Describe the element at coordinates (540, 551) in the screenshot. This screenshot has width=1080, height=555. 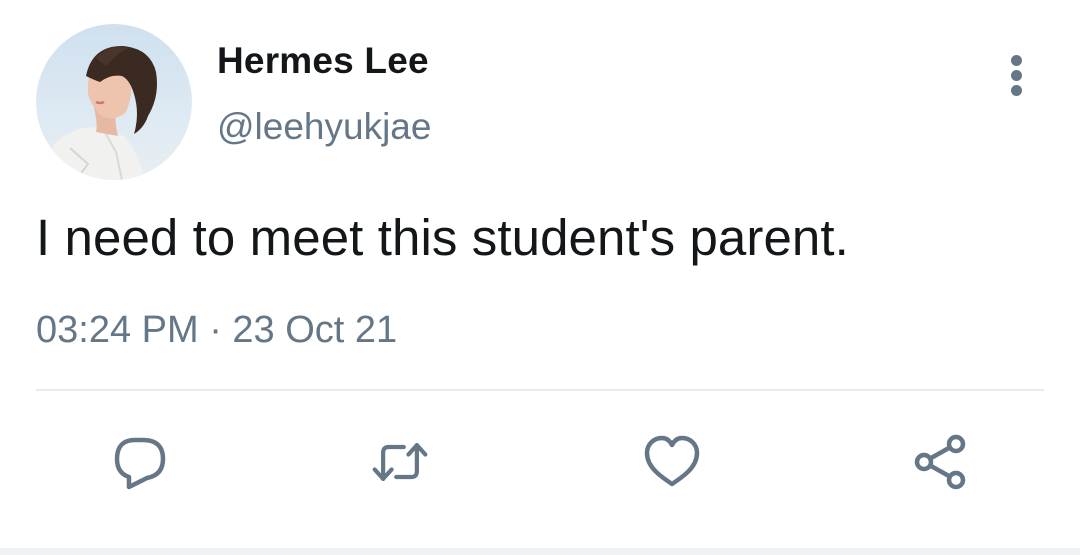
I see `bottom-divider` at that location.